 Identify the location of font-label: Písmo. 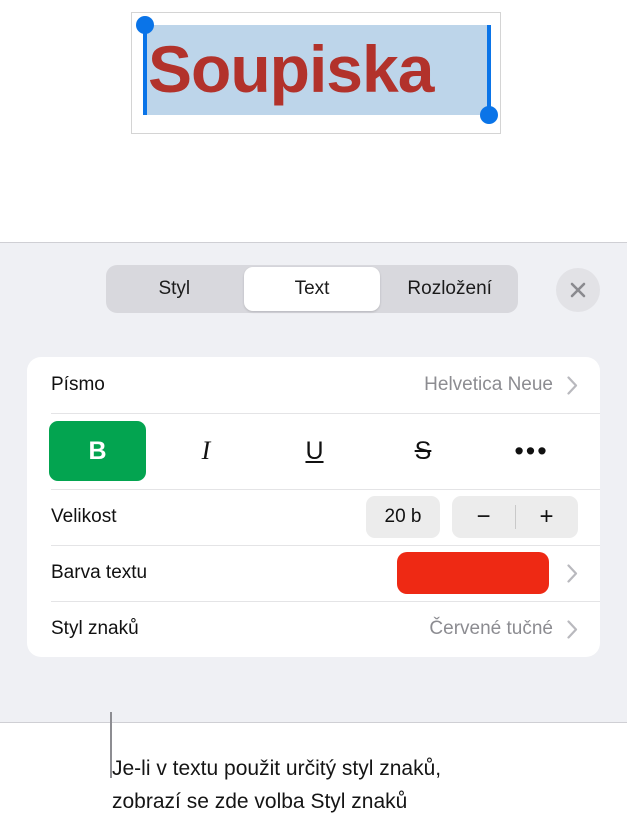
(78, 384).